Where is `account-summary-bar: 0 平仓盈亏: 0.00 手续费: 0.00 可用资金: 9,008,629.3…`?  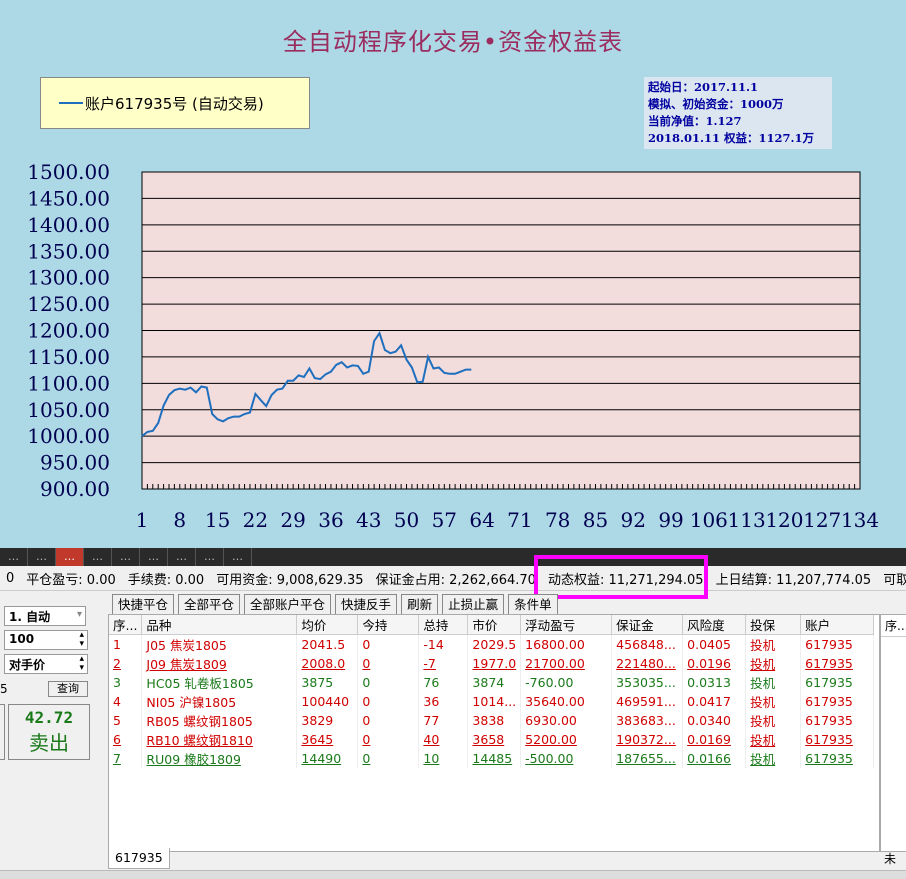
account-summary-bar: 0 平仓盈亏: 0.00 手续费: 0.00 可用资金: 9,008,629.3… is located at coordinates (453, 578).